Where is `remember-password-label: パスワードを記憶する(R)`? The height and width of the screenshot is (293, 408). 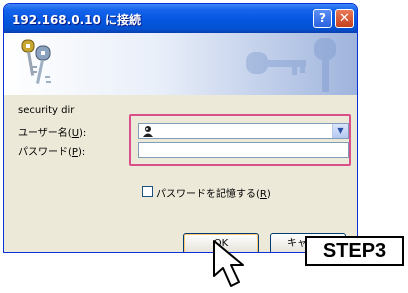
remember-password-label: パスワードを記憶する(R) is located at coordinates (213, 192).